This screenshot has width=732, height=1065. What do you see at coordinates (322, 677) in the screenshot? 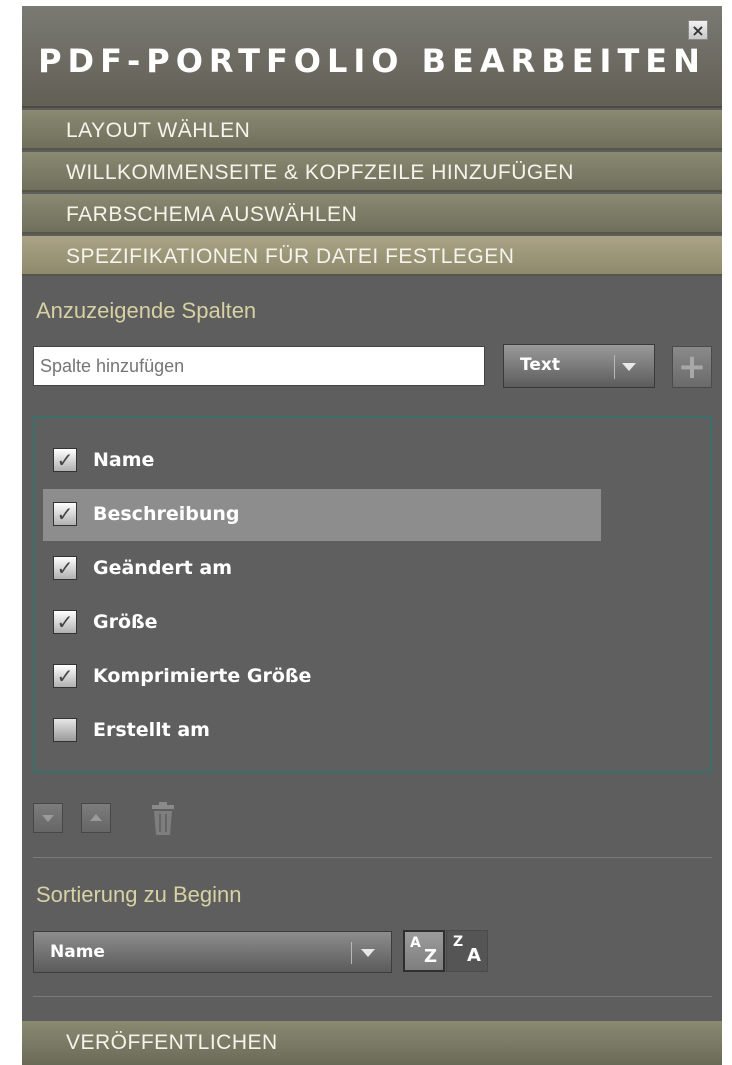
I see `column-item-compressed-size: ✓ Komprimierte Größe` at bounding box center [322, 677].